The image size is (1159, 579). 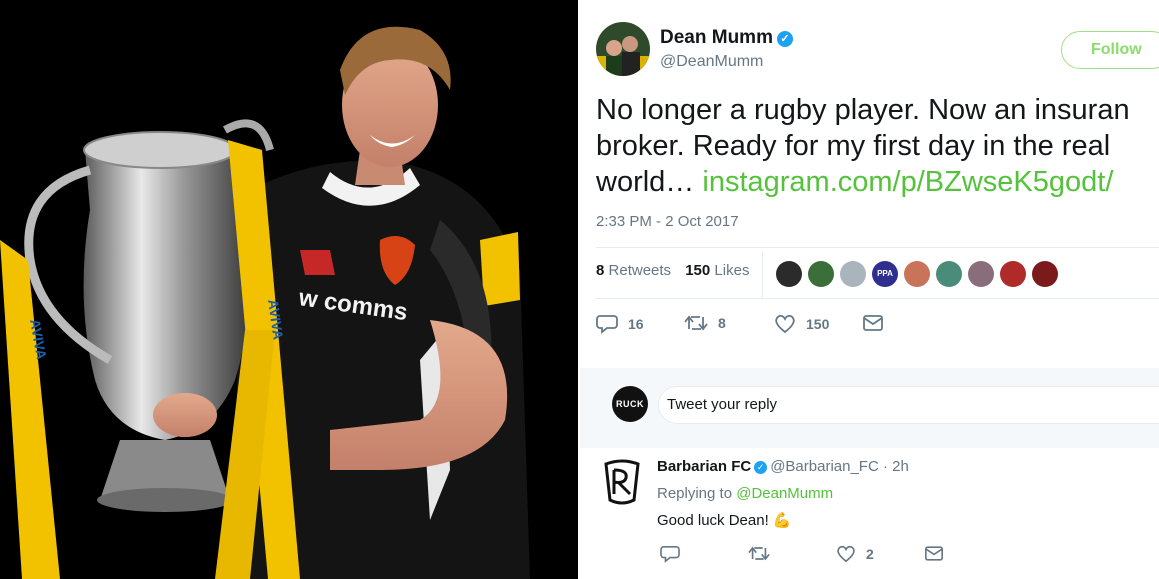 I want to click on liker-avatar: PPA, so click(x=885, y=274).